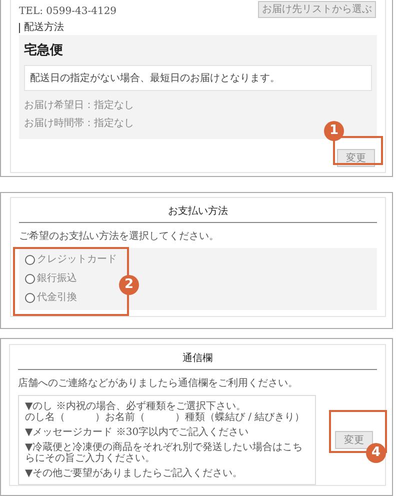 The height and width of the screenshot is (496, 400). What do you see at coordinates (119, 236) in the screenshot?
I see `instruction-text: ご希望のお支払い方法を選択してください。` at bounding box center [119, 236].